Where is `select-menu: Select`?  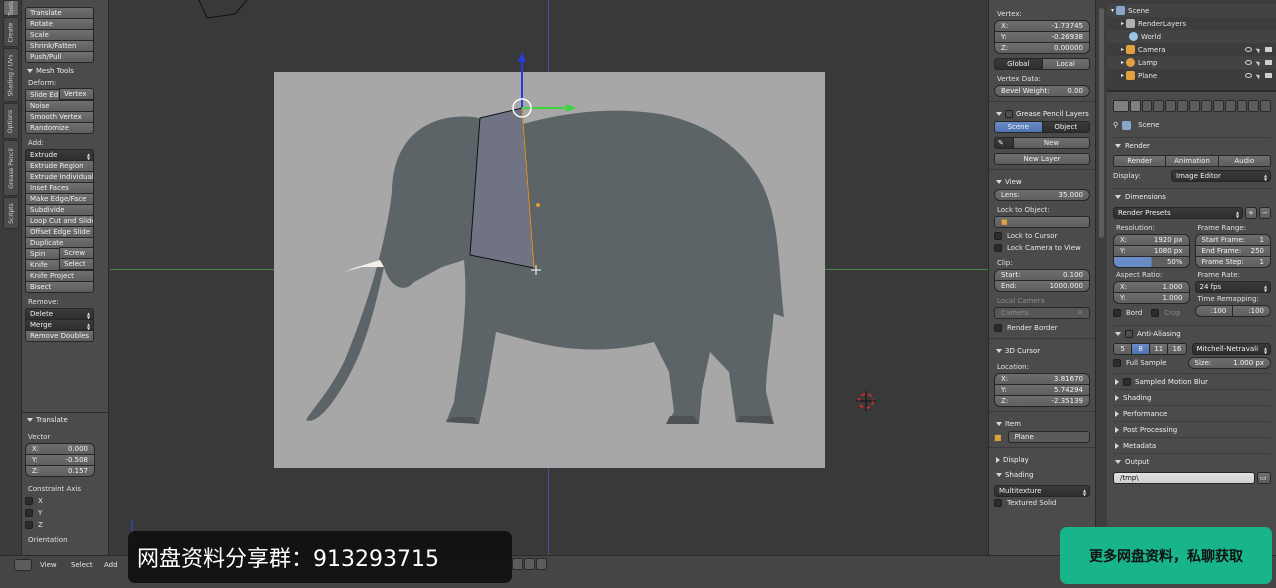 select-menu: Select is located at coordinates (82, 565).